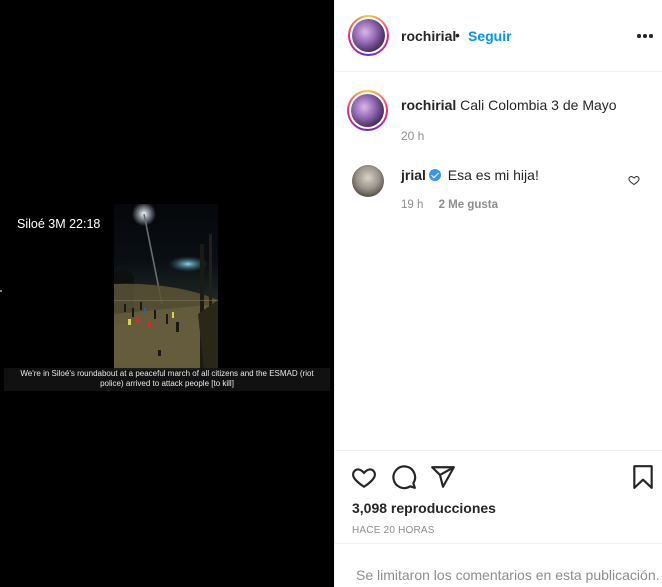 The width and height of the screenshot is (662, 587). What do you see at coordinates (368, 181) in the screenshot?
I see `comment-avatar` at bounding box center [368, 181].